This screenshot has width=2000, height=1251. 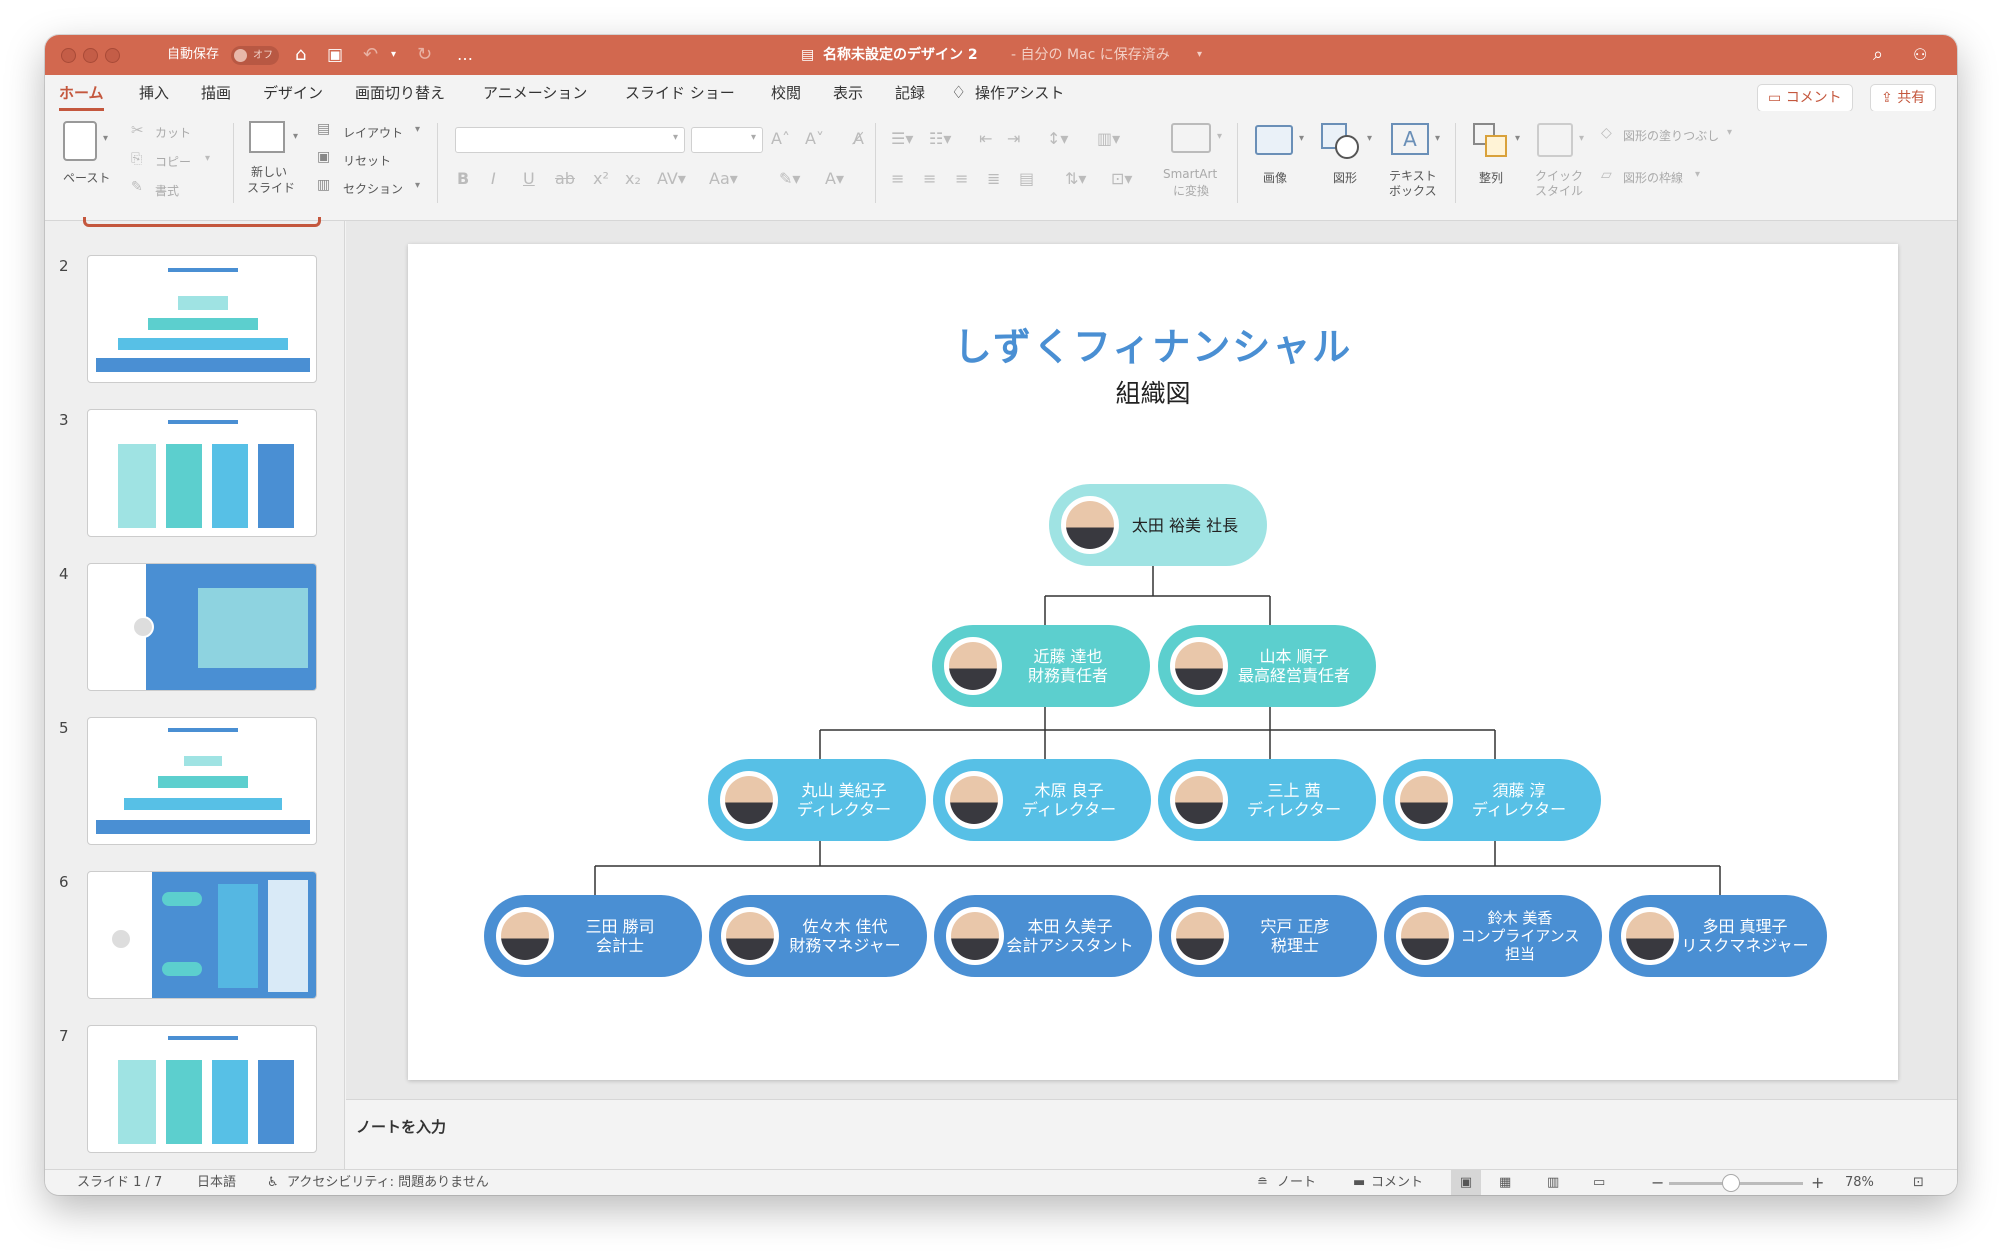 I want to click on org-node-staff-6: 多田 真理子 リスクマネジャー, so click(x=1718, y=936).